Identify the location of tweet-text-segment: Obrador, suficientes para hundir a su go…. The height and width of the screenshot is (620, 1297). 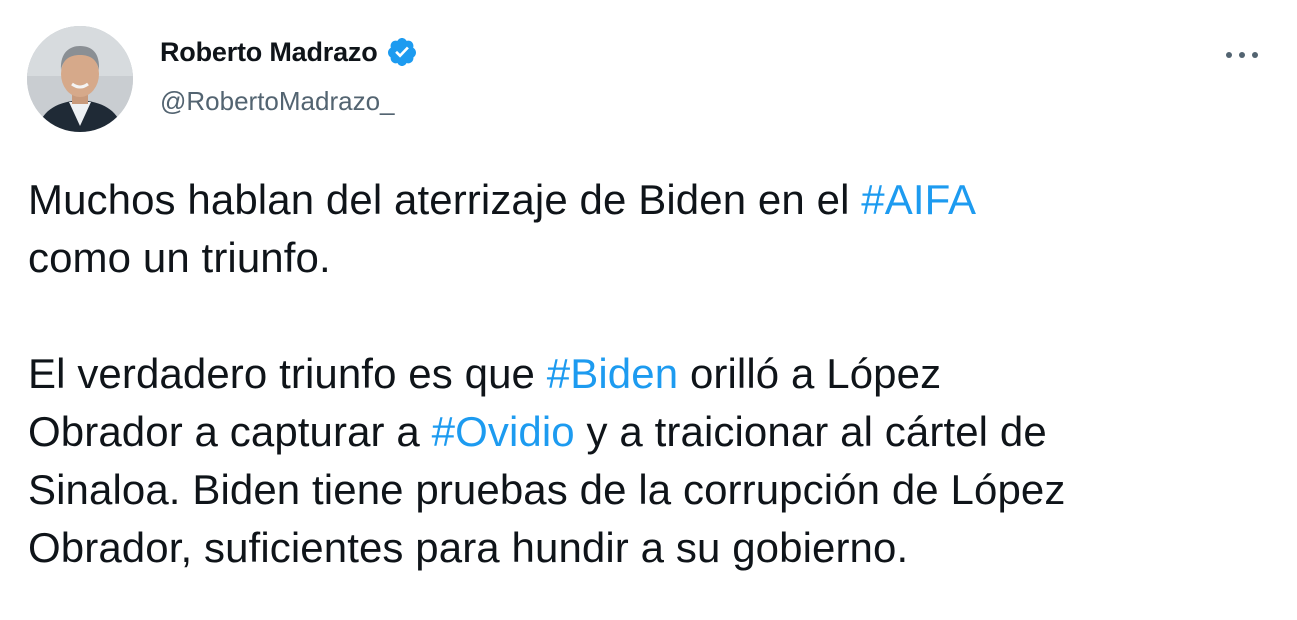
(468, 547).